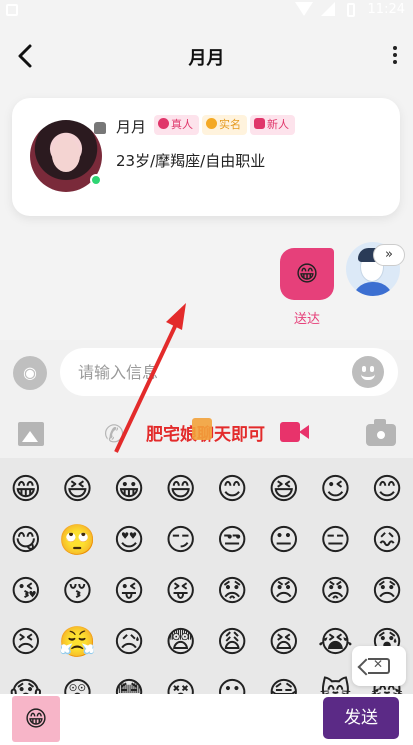 This screenshot has width=413, height=745. I want to click on voice-input-button: ◉, so click(30, 373).